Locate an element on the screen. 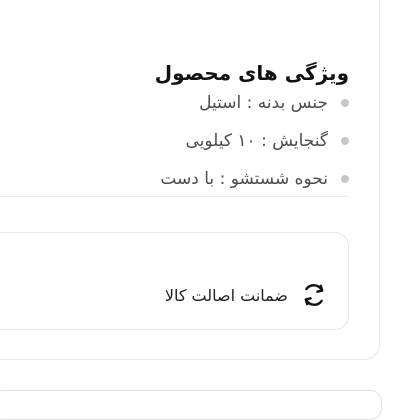 The height and width of the screenshot is (420, 400). feature-item-capacity: گنجایش : ۱۰ کیلویی is located at coordinates (209, 141).